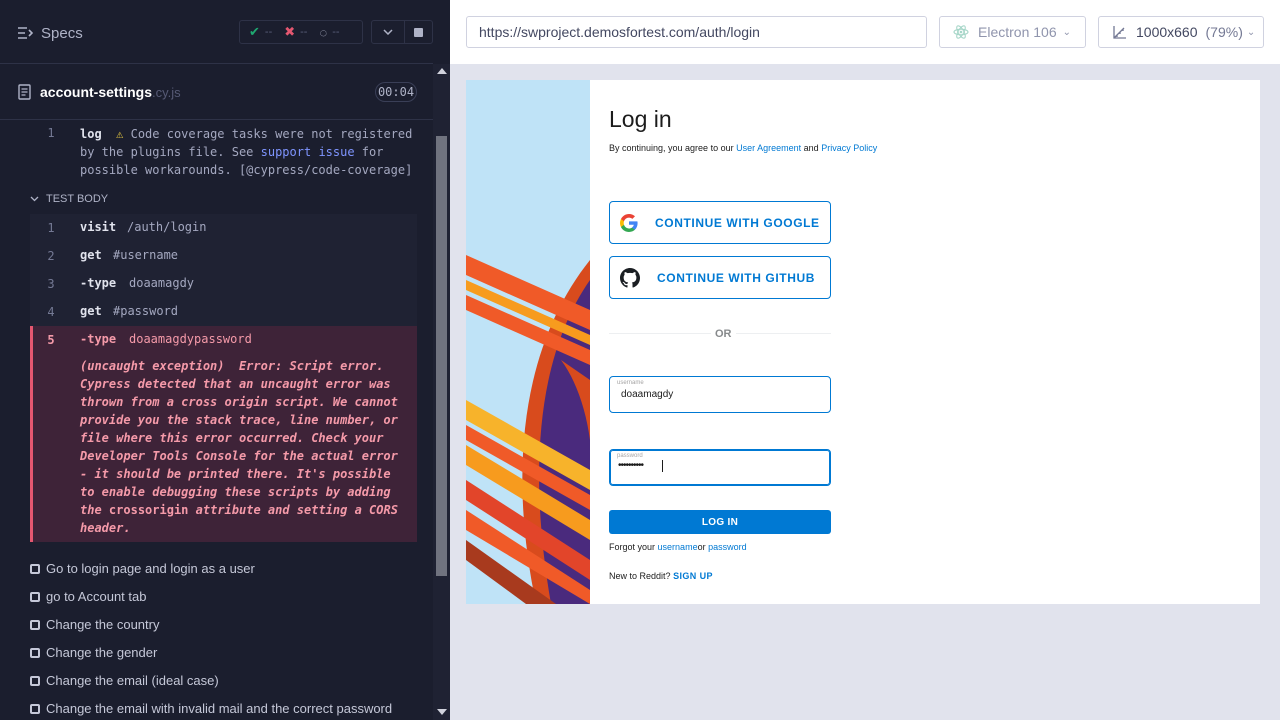 The image size is (1280, 720). I want to click on google-icon, so click(629, 222).